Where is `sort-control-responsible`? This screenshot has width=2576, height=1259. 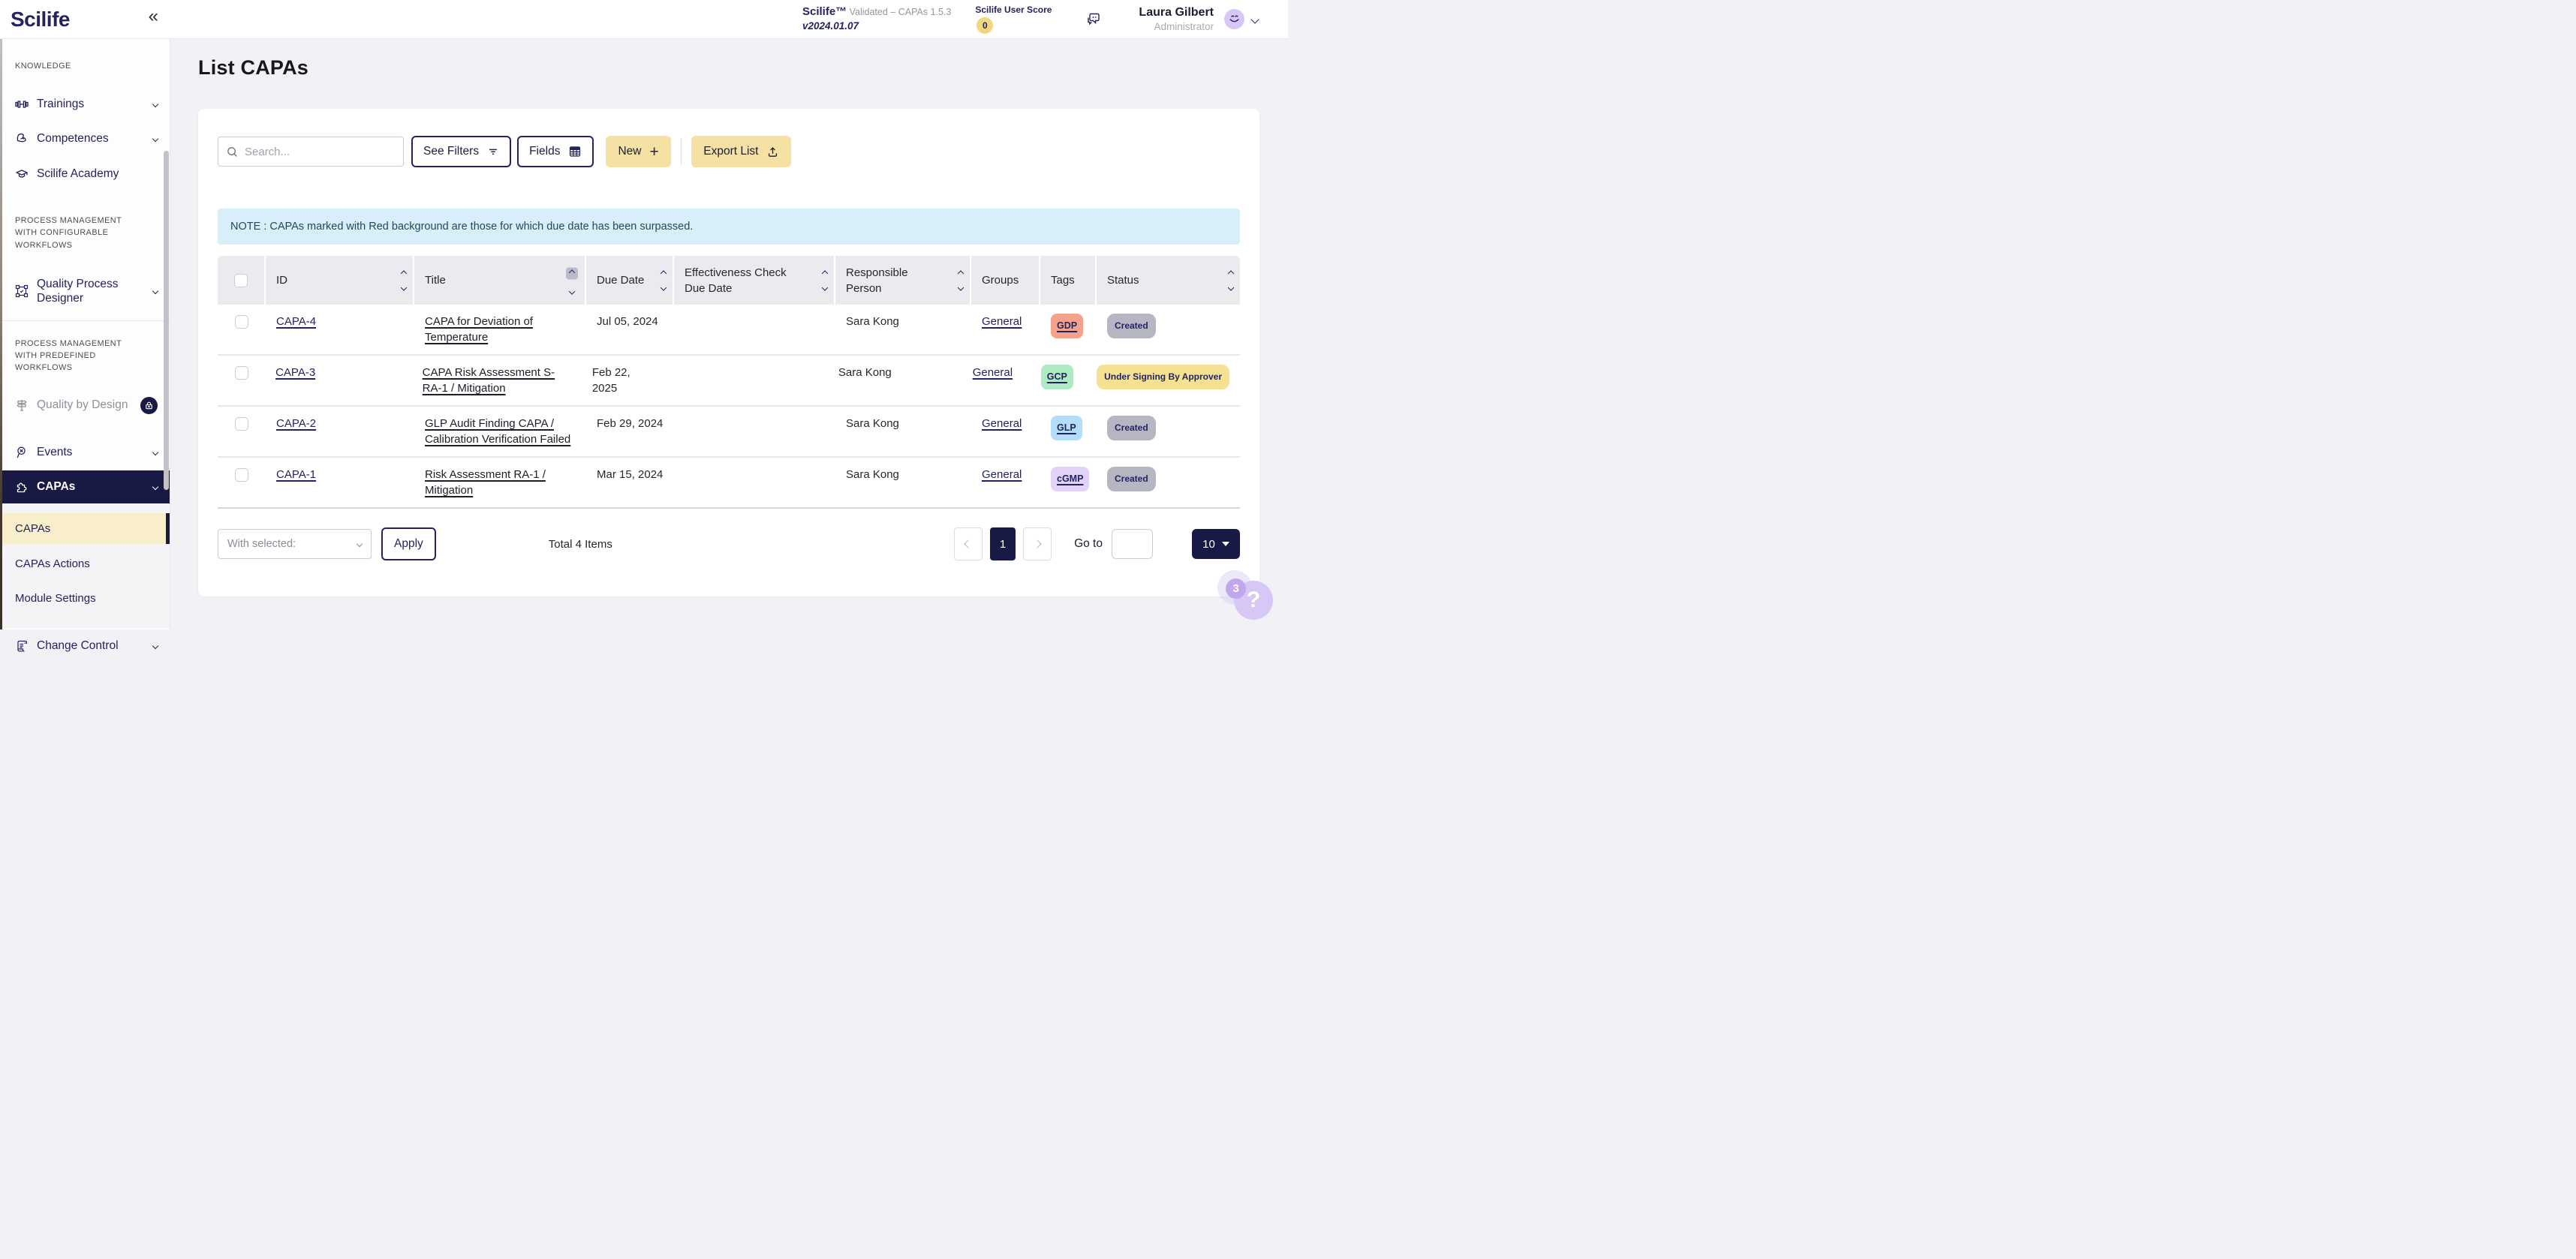
sort-control-responsible is located at coordinates (960, 280).